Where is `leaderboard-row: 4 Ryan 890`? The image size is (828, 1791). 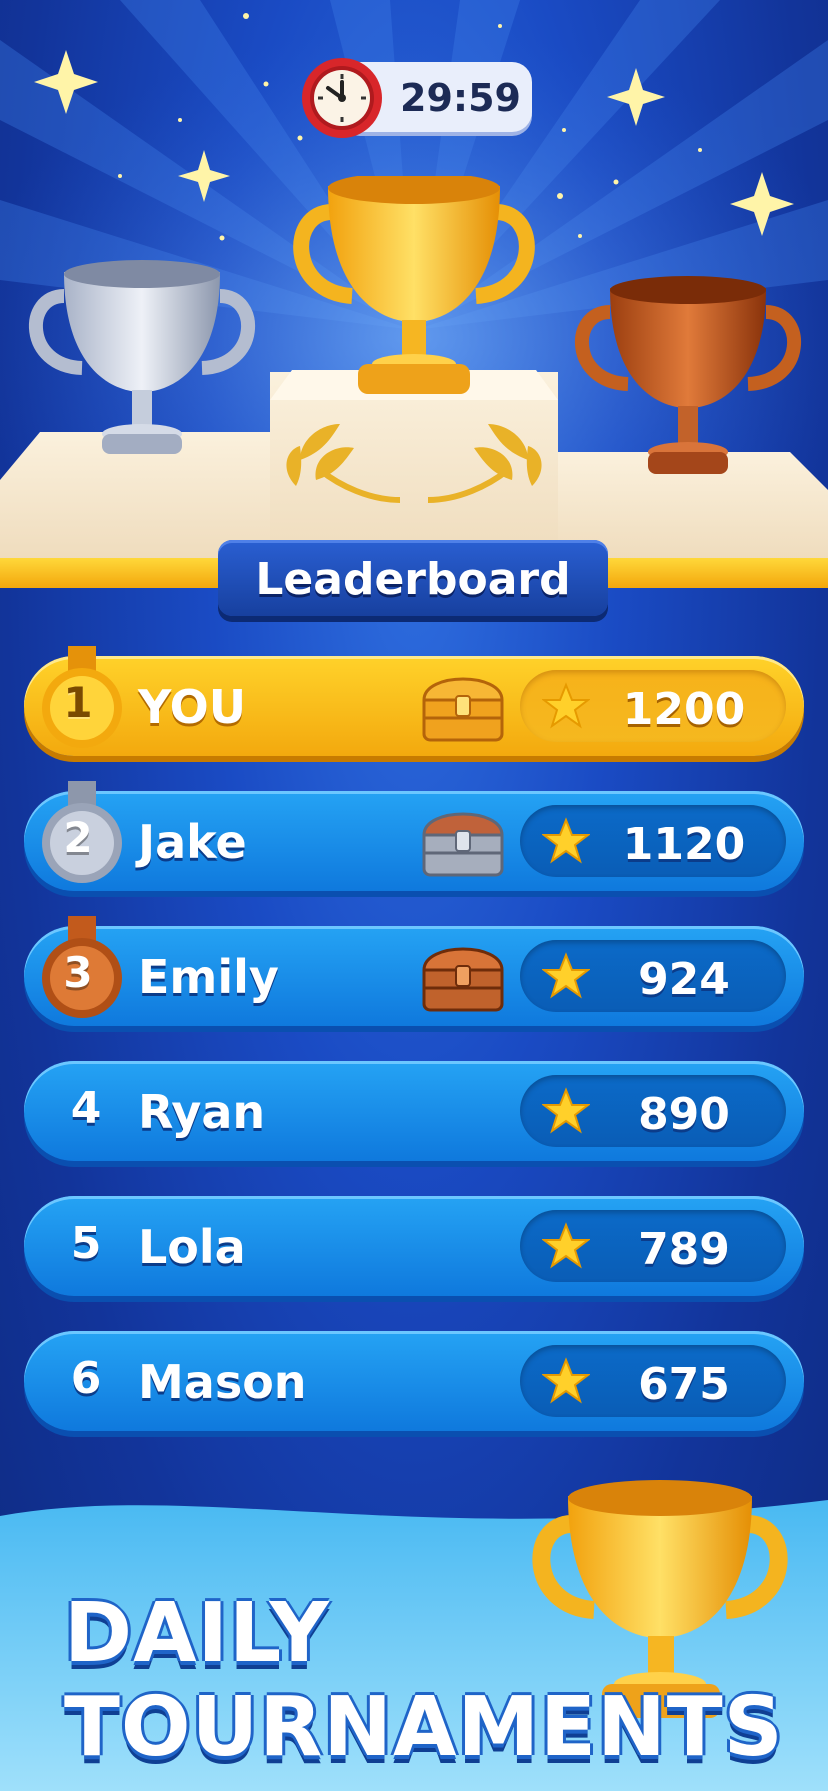 leaderboard-row: 4 Ryan 890 is located at coordinates (414, 1113).